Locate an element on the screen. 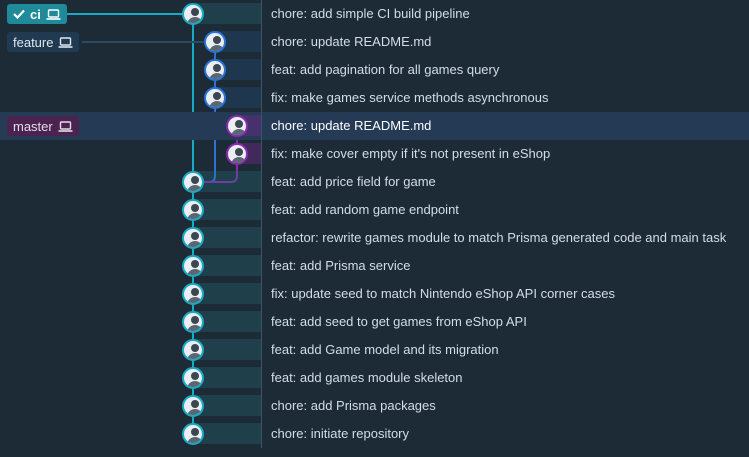  branch-label-ci: ci is located at coordinates (37, 14).